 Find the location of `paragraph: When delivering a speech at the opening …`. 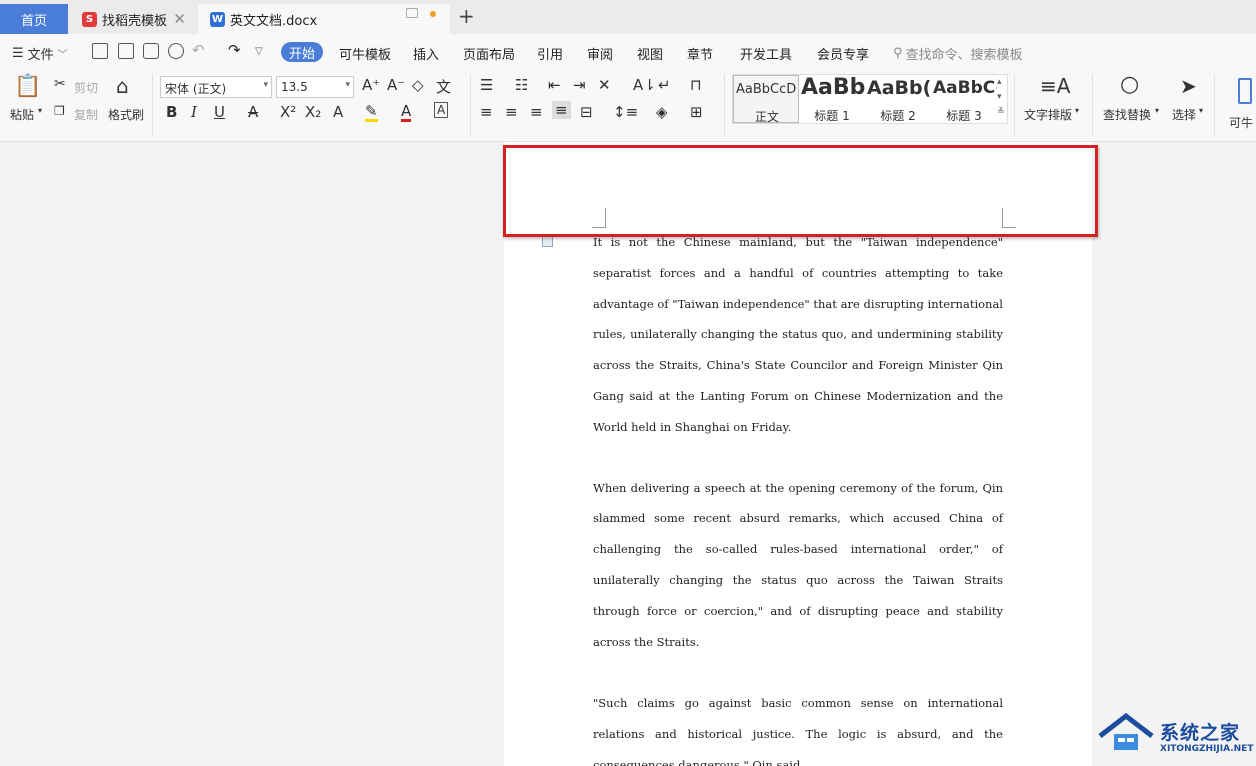

paragraph: When delivering a speech at the opening … is located at coordinates (798, 565).